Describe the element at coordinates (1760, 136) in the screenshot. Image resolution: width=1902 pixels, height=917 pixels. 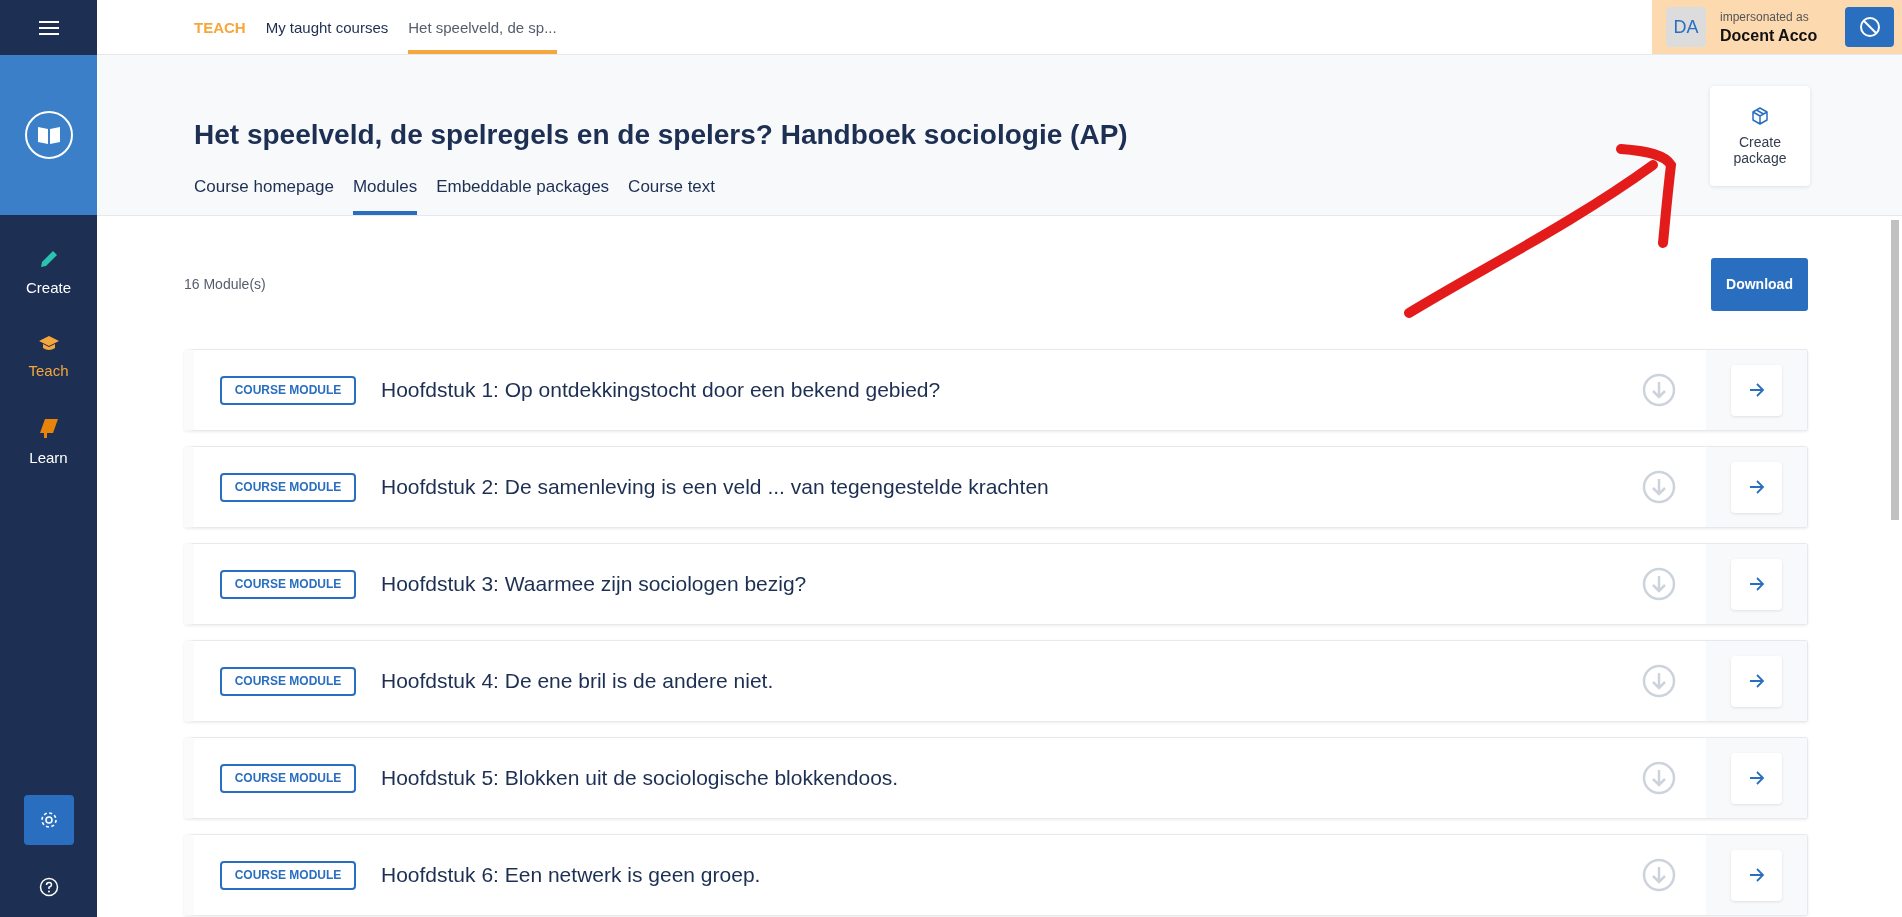
I see `create-package-button: Create package` at that location.